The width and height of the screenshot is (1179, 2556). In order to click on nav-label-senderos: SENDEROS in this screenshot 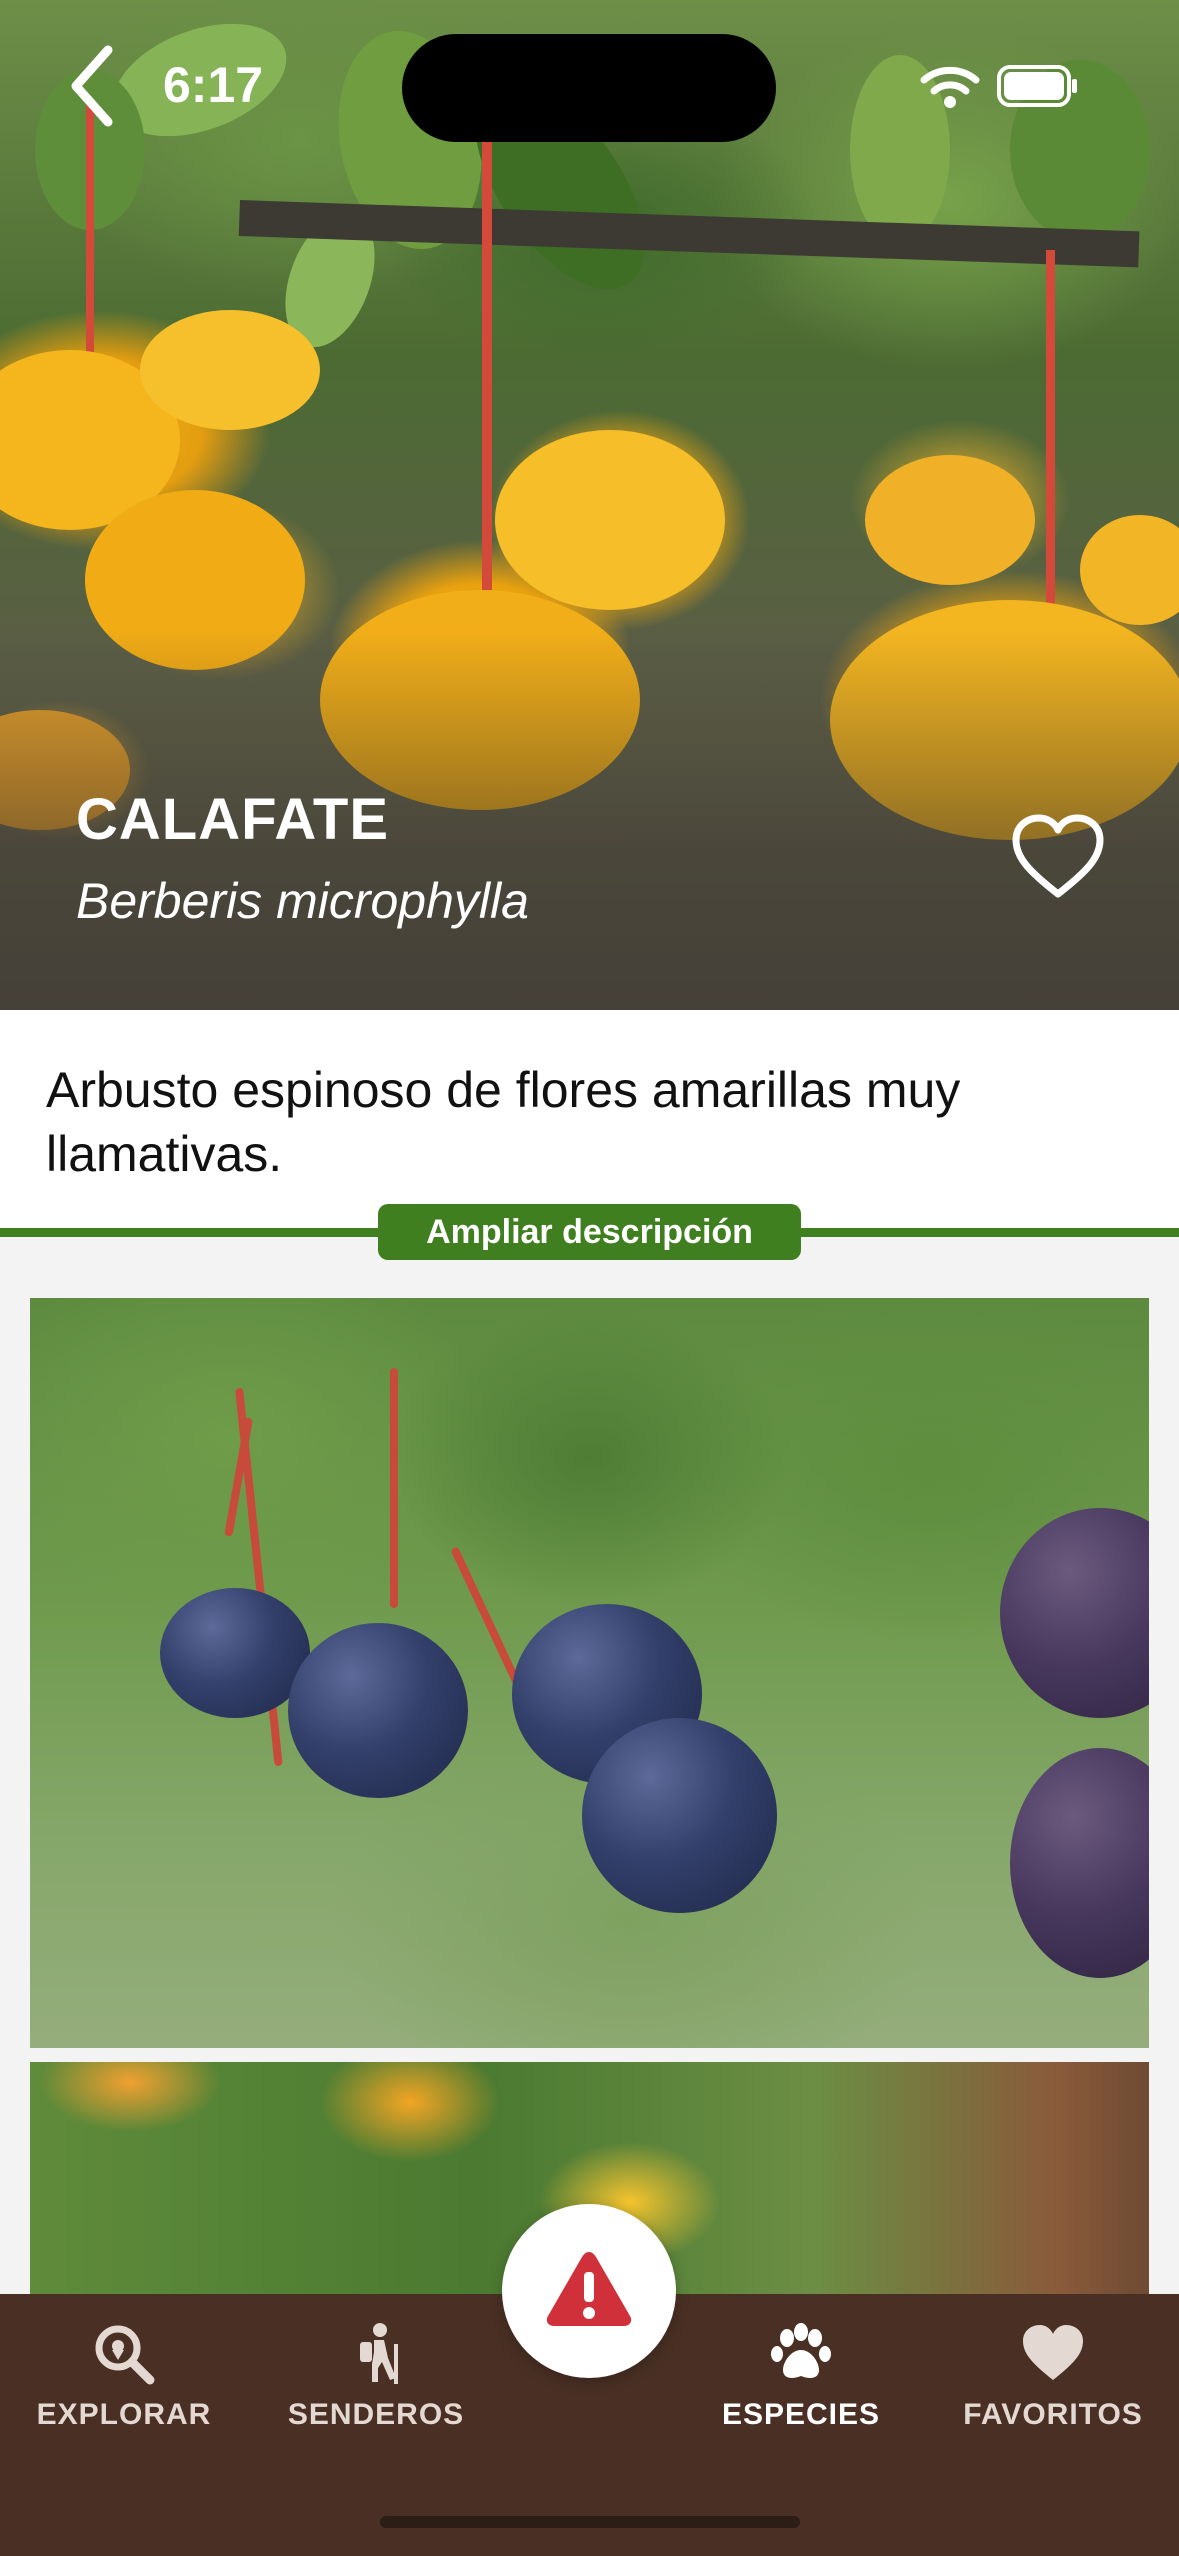, I will do `click(376, 2414)`.